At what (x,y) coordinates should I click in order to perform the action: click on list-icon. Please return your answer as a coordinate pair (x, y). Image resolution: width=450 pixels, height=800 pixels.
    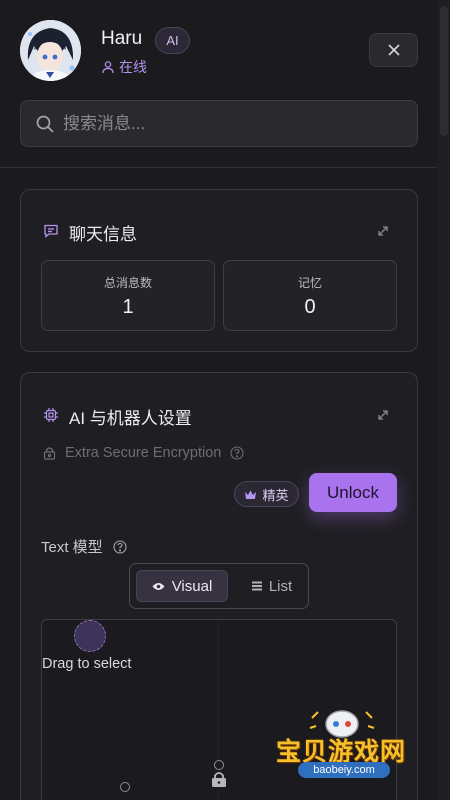
    Looking at the image, I should click on (256, 586).